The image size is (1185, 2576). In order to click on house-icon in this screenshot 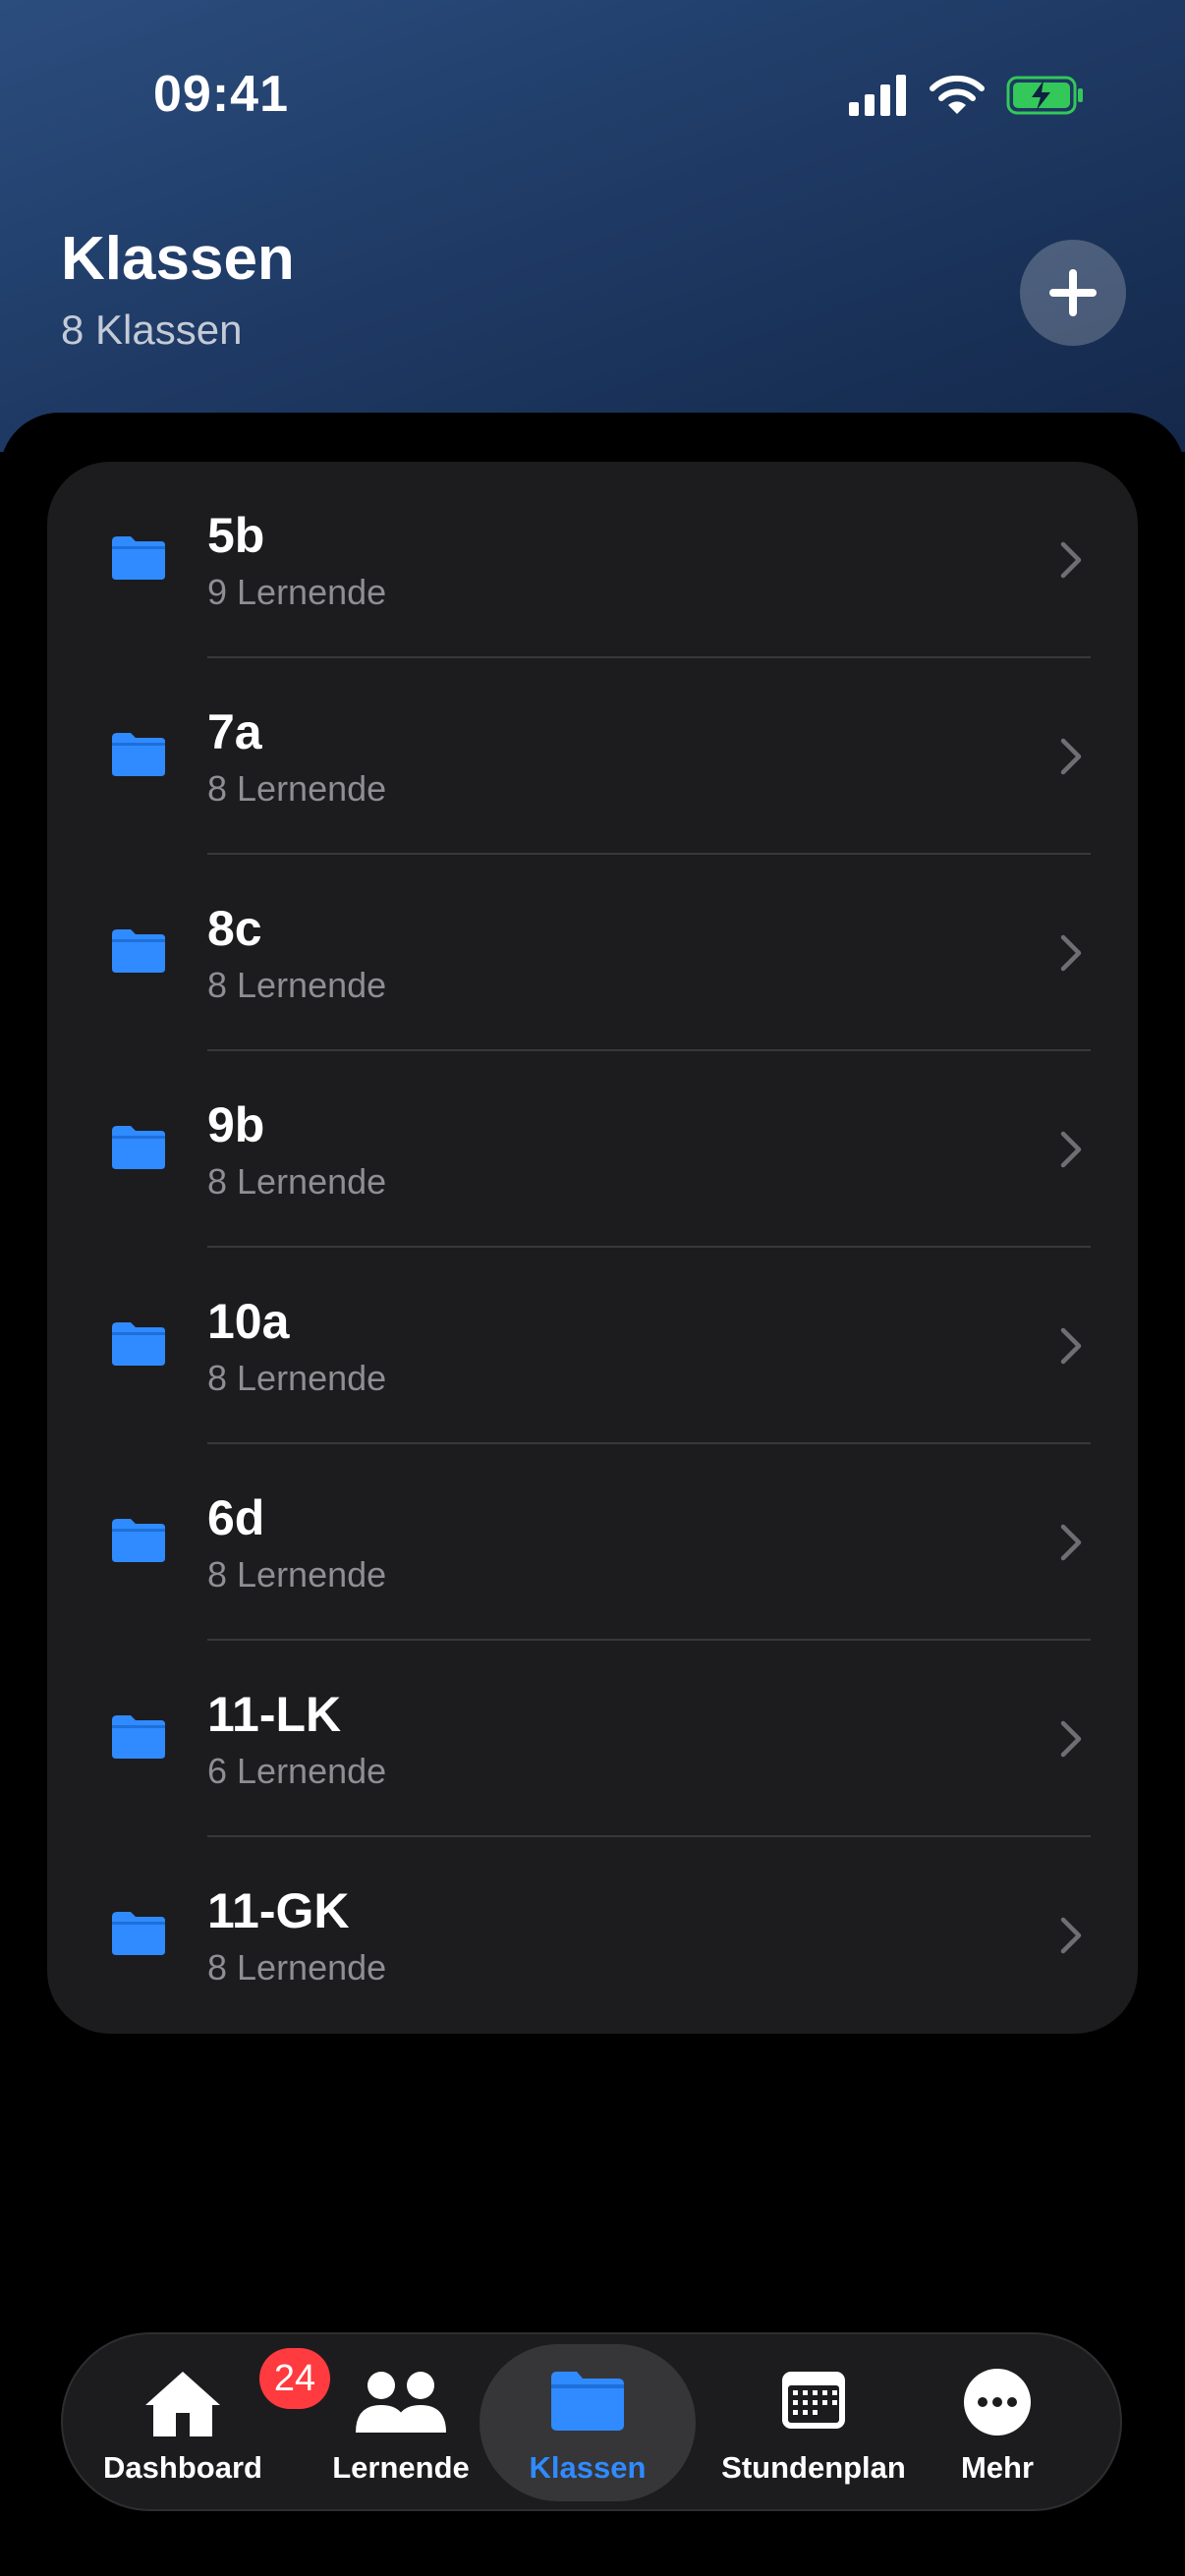, I will do `click(183, 2404)`.